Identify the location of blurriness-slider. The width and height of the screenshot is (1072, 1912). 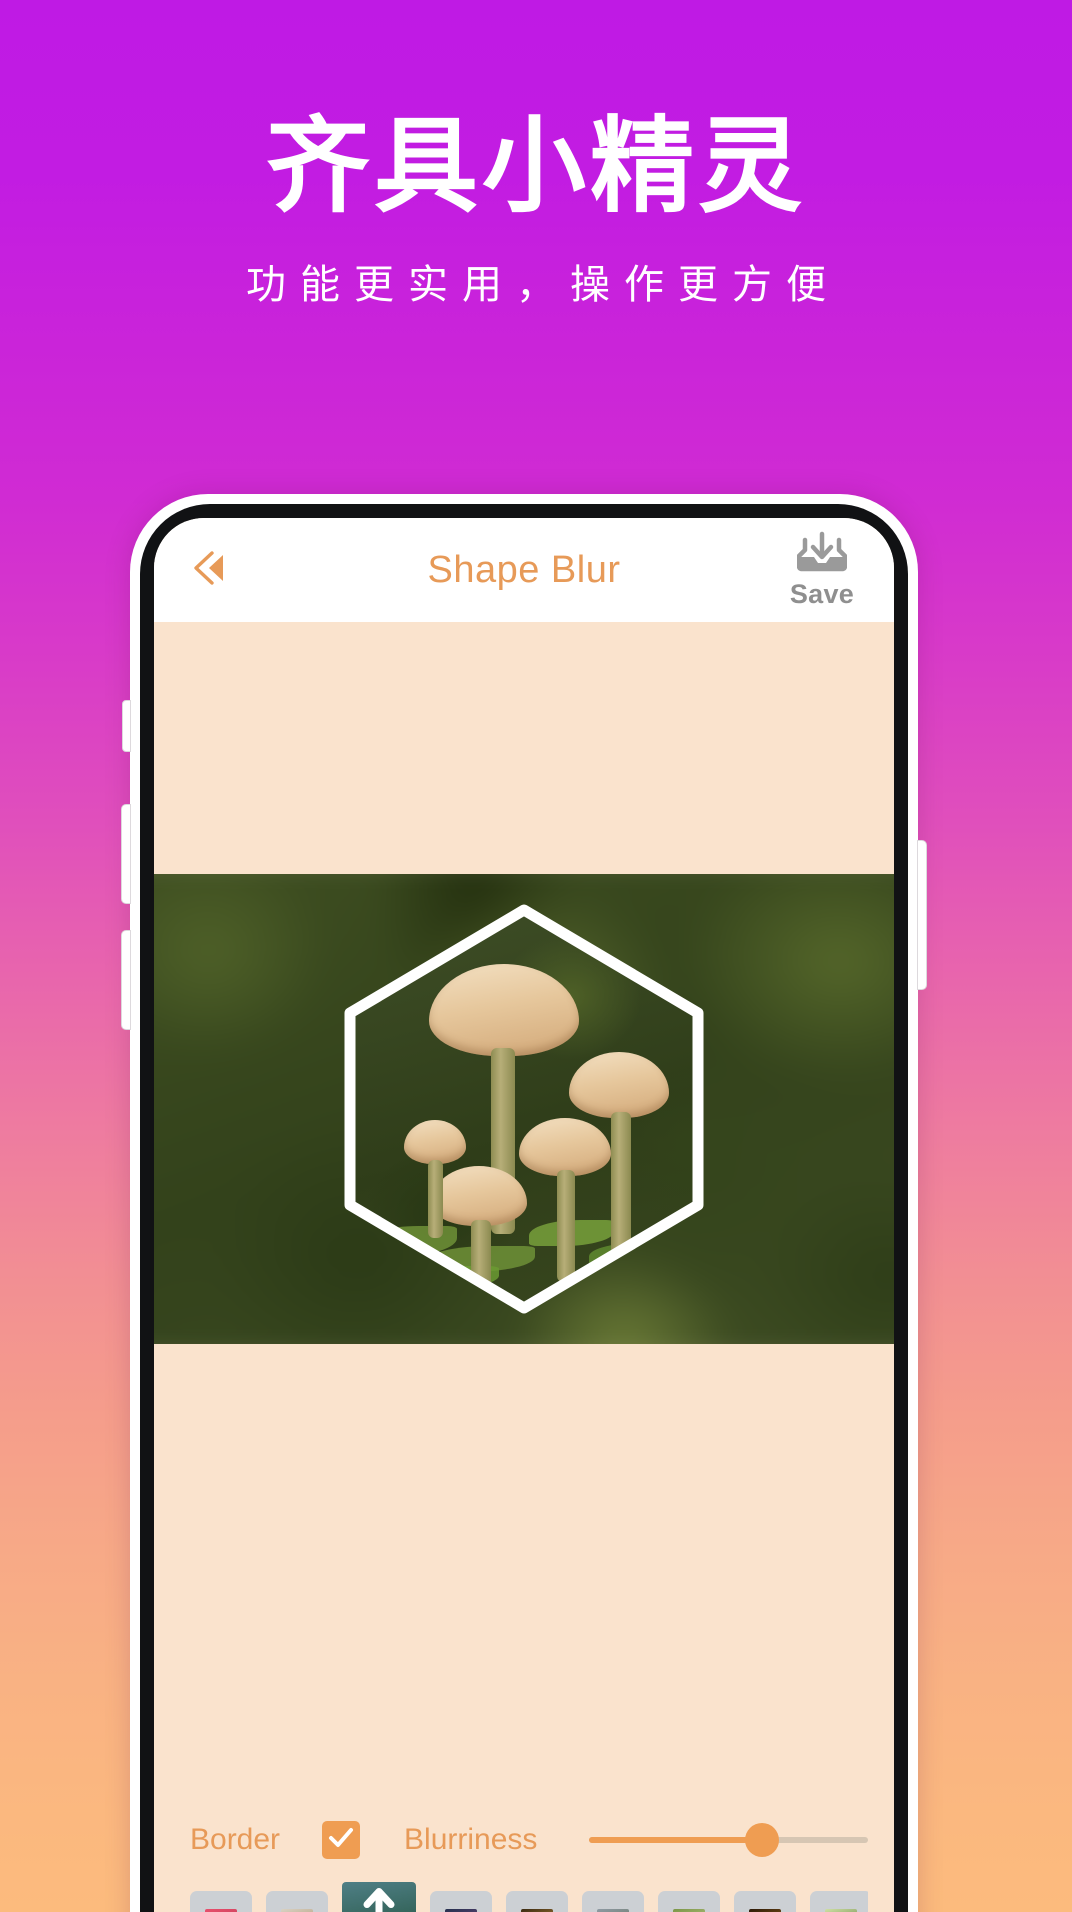
(728, 1840).